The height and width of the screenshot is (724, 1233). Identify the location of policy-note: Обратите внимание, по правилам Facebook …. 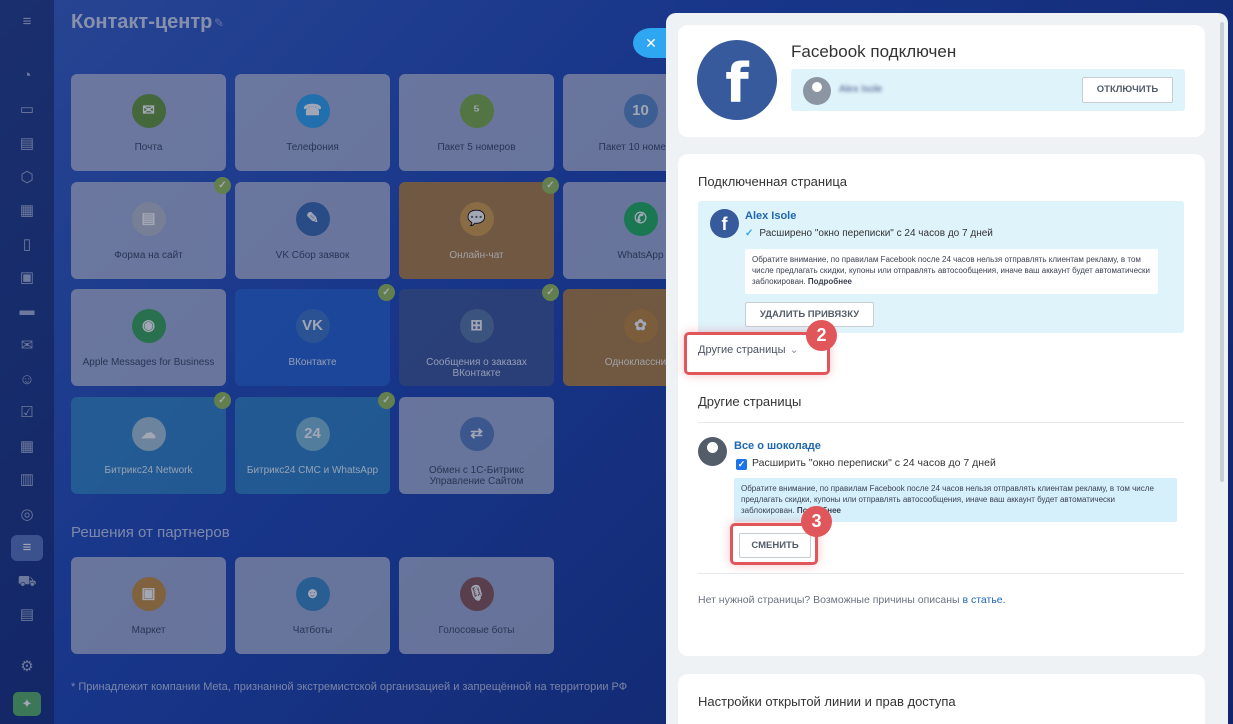
(951, 271).